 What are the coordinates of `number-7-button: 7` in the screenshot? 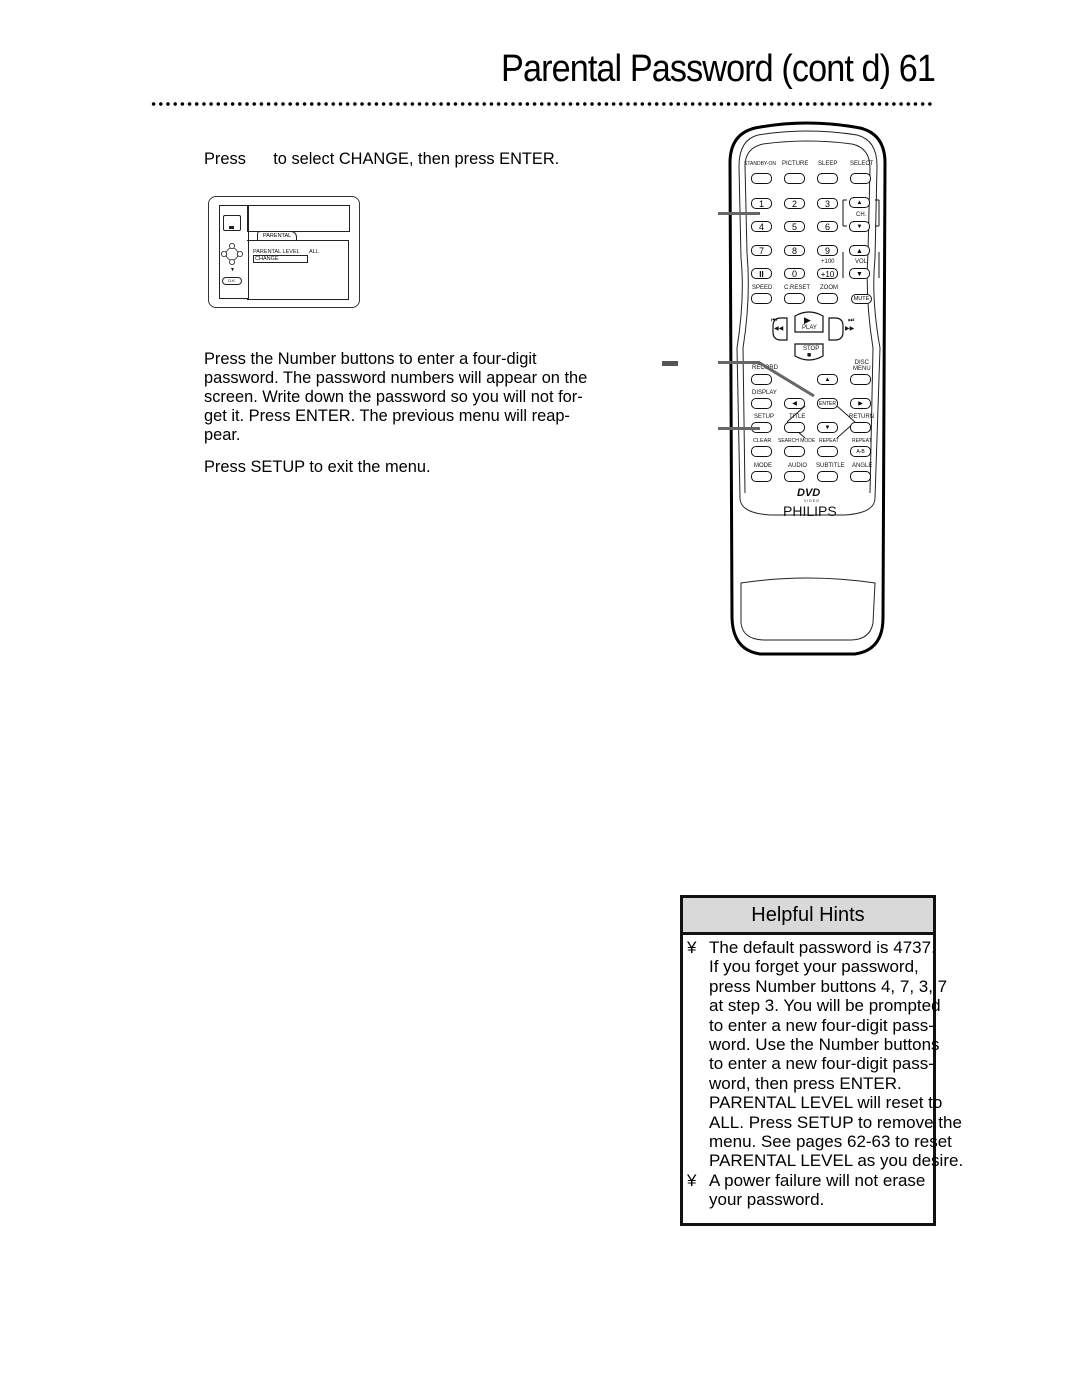 It's located at (761, 250).